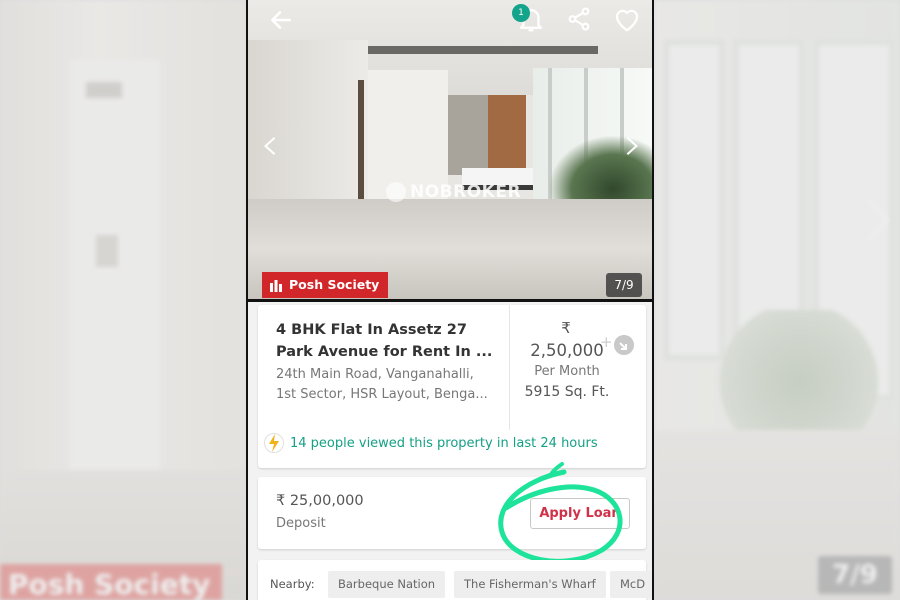  What do you see at coordinates (271, 146) in the screenshot?
I see `chevron-left-icon` at bounding box center [271, 146].